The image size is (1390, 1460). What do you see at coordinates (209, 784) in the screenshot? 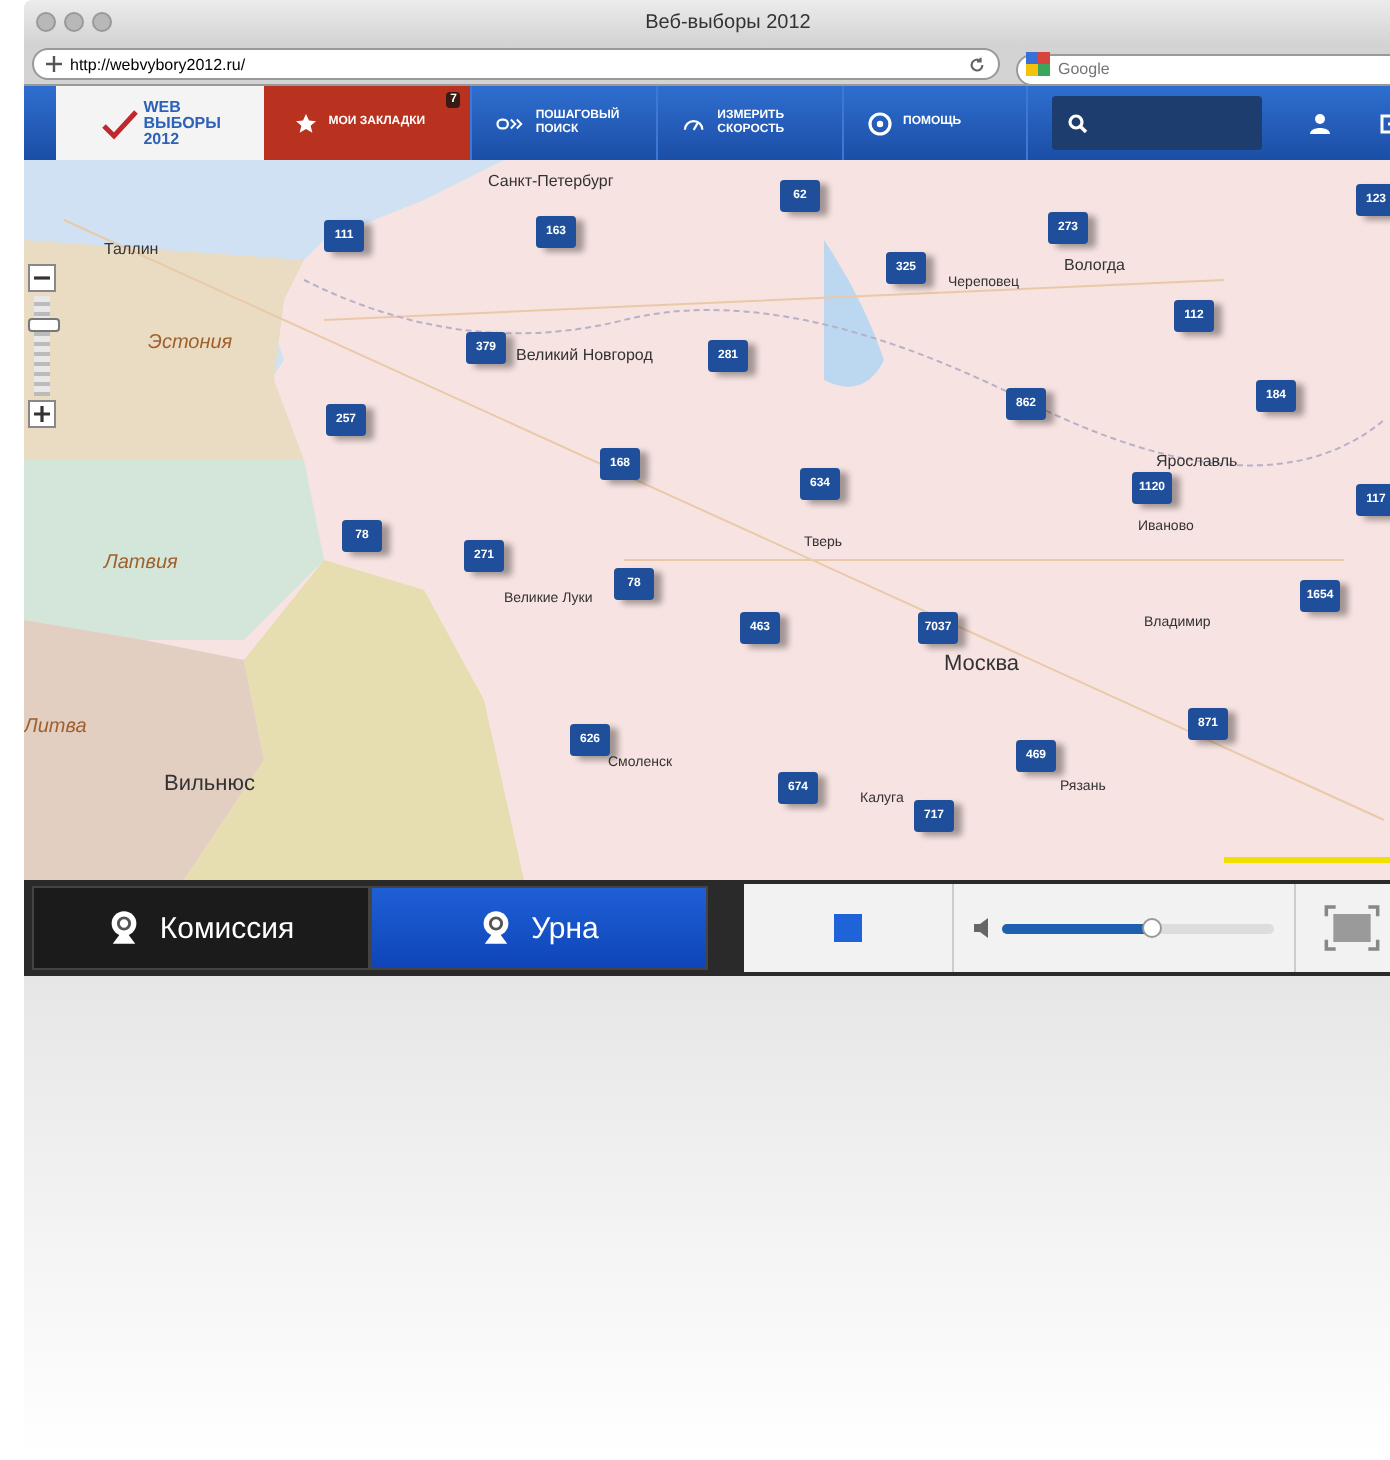
I see `place-label: Вильнюс` at bounding box center [209, 784].